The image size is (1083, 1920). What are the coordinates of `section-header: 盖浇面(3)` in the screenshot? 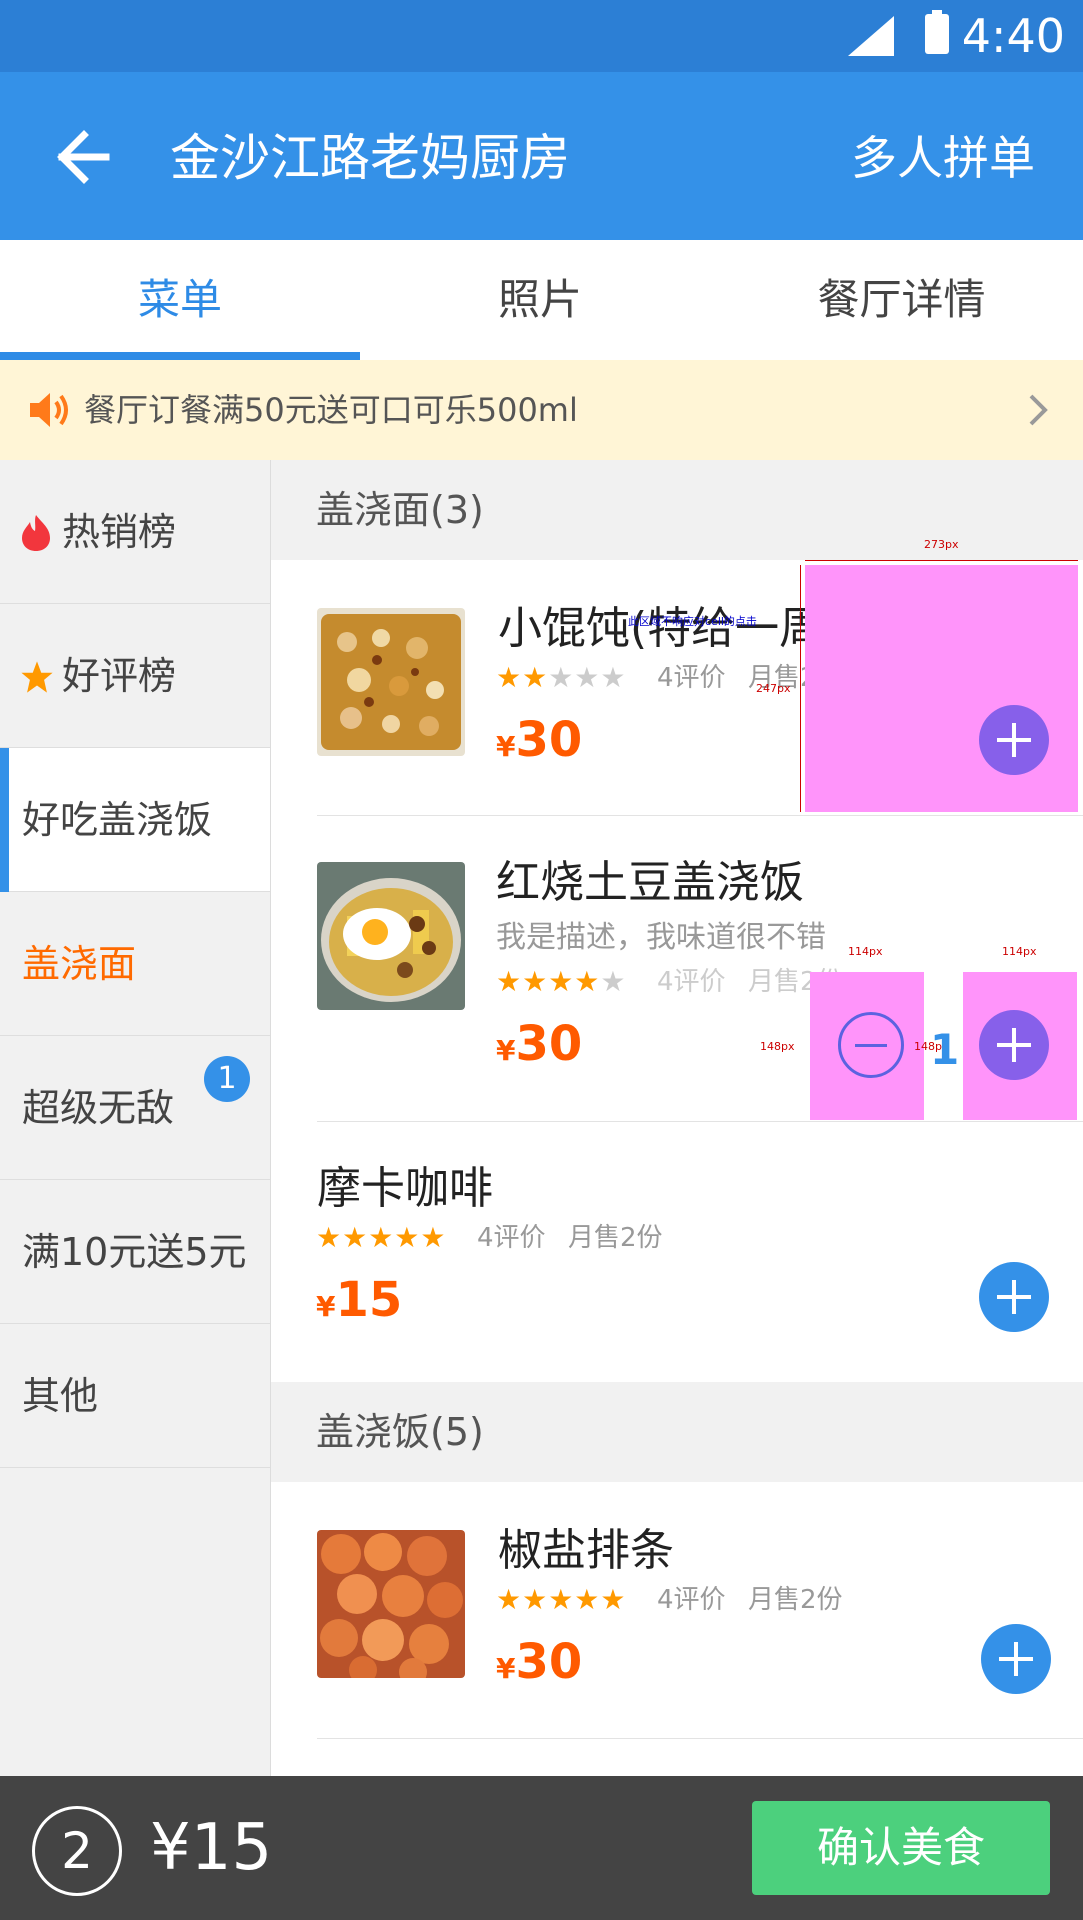 It's located at (677, 510).